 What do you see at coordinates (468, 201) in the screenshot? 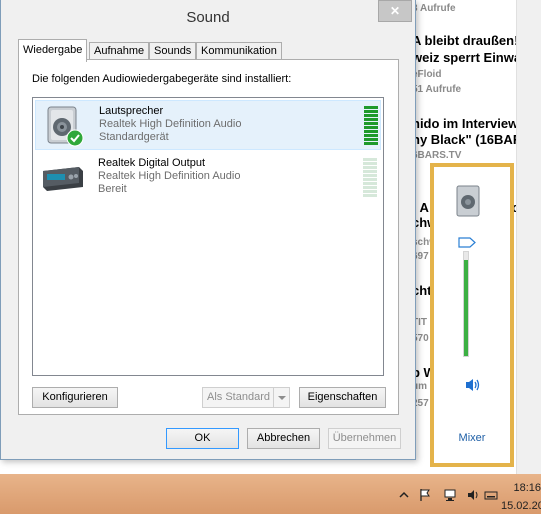
I see `device-speaker-icon` at bounding box center [468, 201].